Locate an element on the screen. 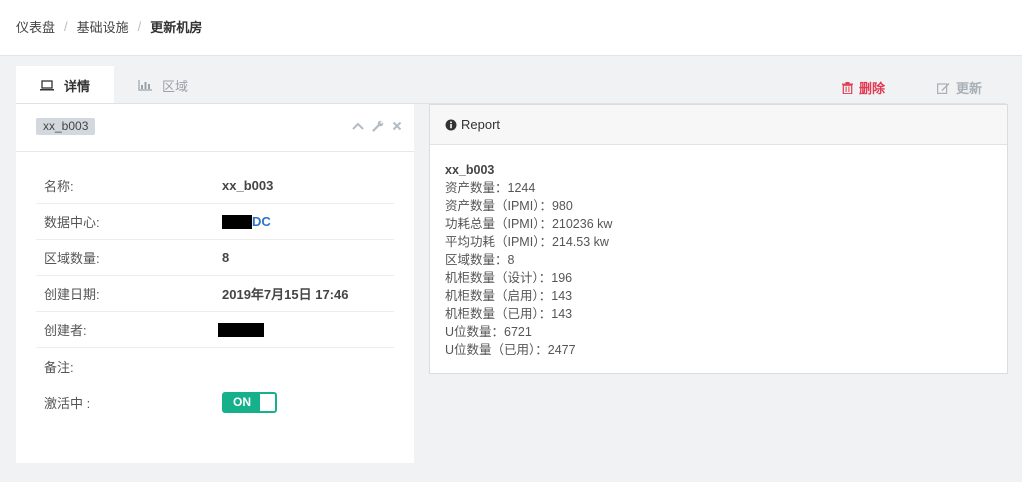 Image resolution: width=1022 pixels, height=482 pixels. detail-row-datacenter: 数据中心: DC is located at coordinates (215, 222).